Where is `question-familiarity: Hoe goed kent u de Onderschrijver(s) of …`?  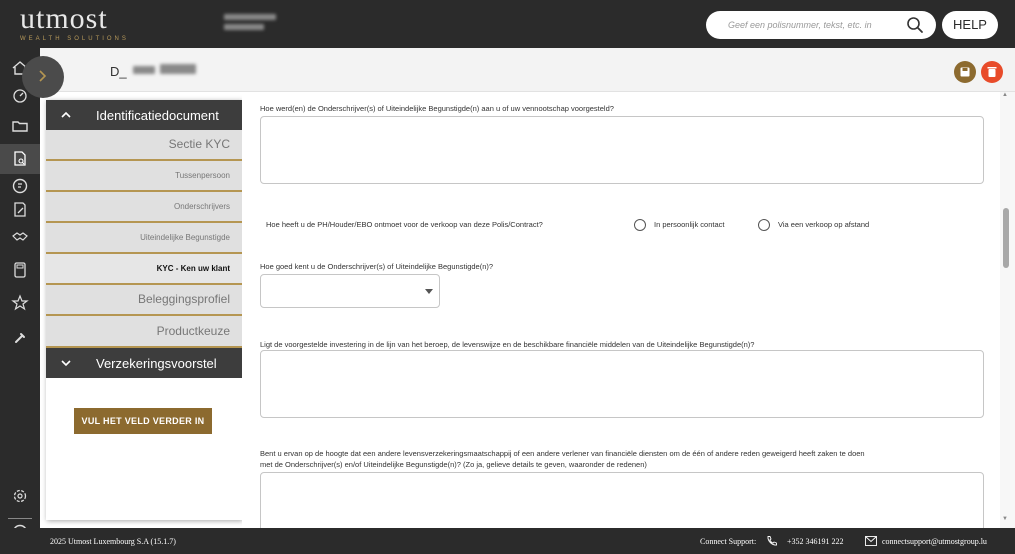 question-familiarity: Hoe goed kent u de Onderschrijver(s) of … is located at coordinates (377, 266).